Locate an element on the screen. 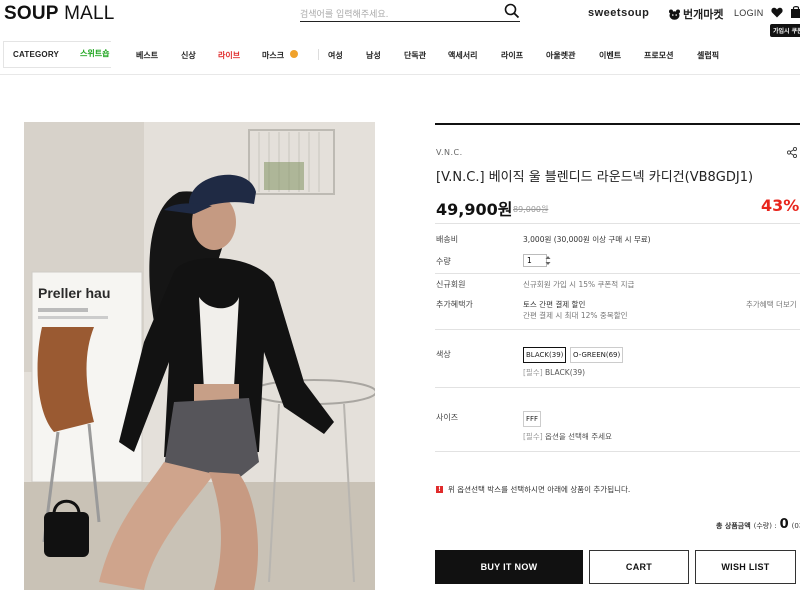  shipping-label: 배송비 is located at coordinates (447, 239).